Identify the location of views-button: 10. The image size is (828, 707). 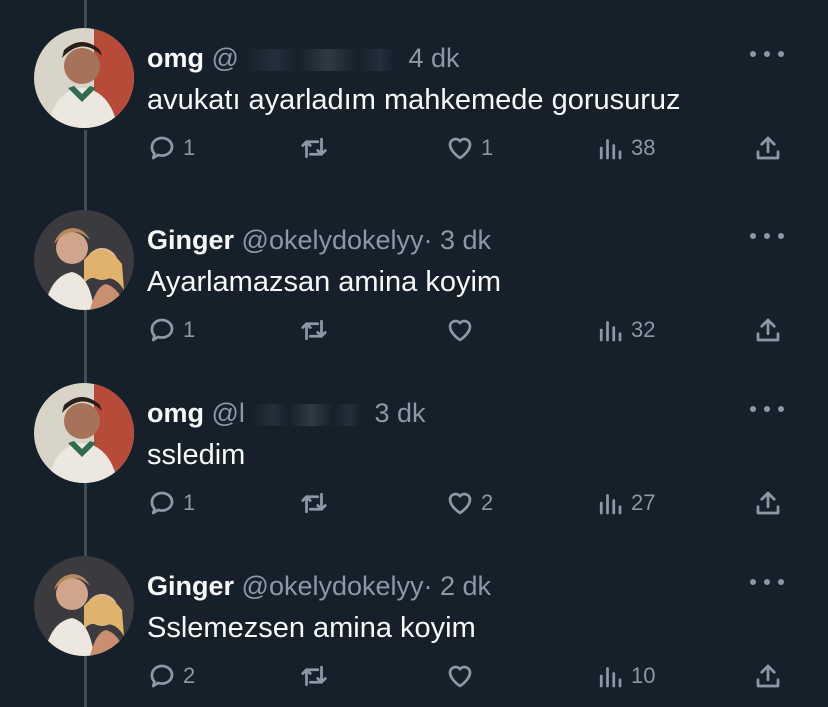
(625, 676).